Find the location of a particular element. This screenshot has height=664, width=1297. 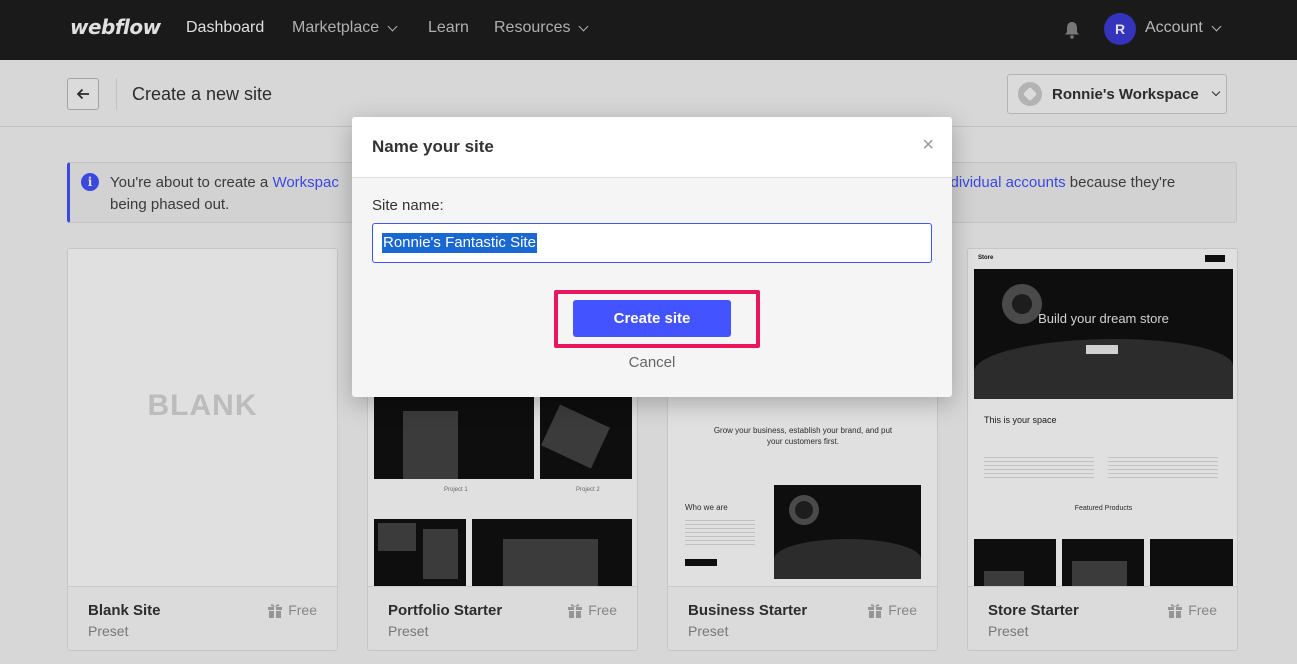

site-name-selected-text: Ronnie's Fantastic Site is located at coordinates (459, 243).